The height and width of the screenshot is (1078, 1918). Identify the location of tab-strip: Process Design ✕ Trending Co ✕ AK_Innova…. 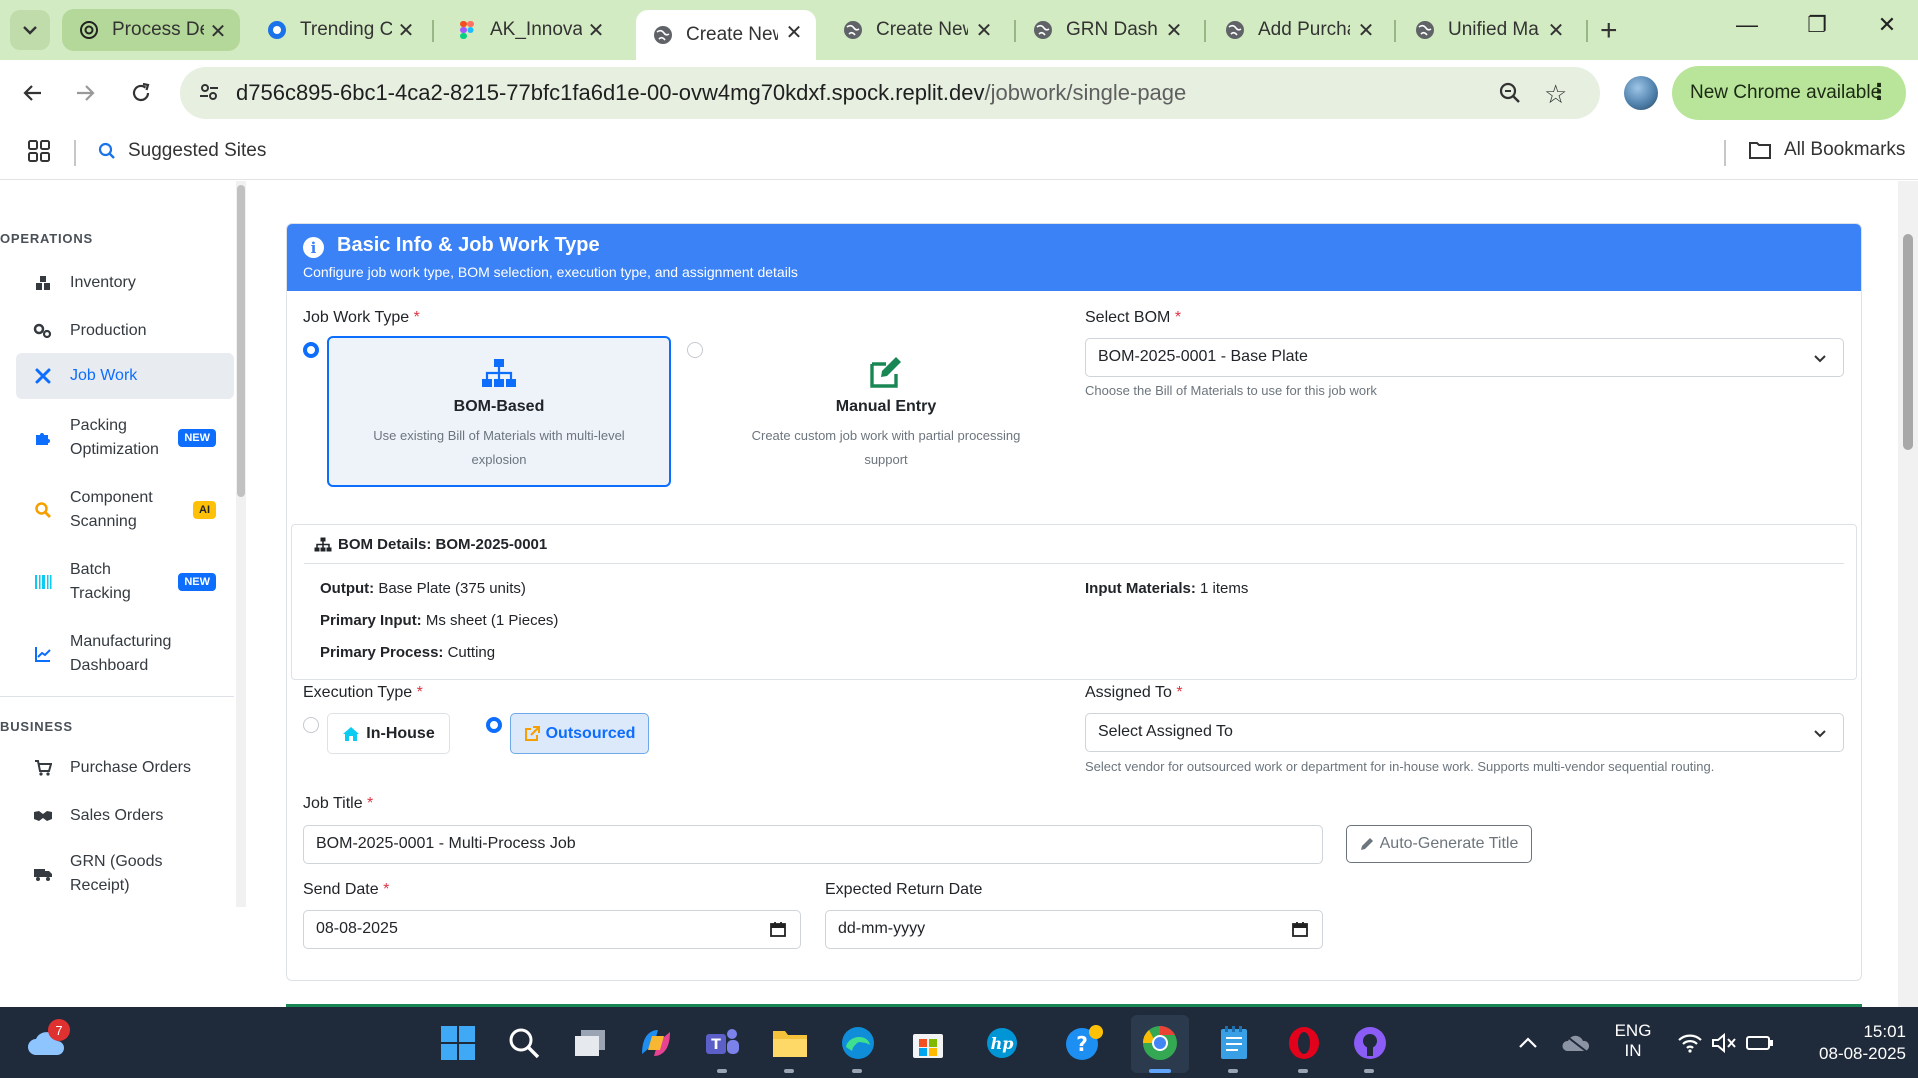
(959, 30).